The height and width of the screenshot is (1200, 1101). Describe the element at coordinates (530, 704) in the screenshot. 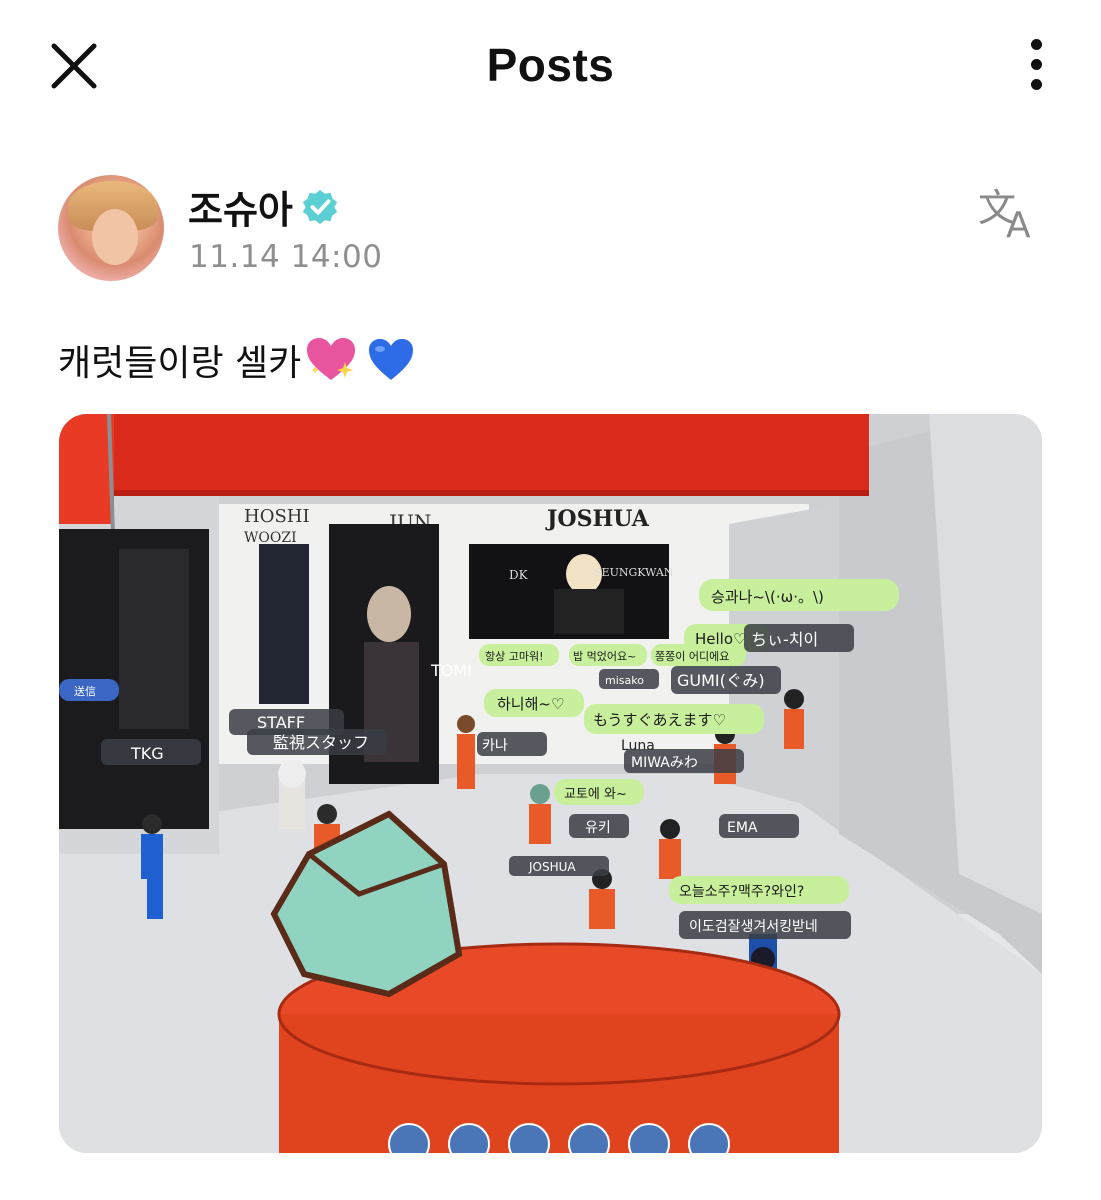

I see `chat-bubble-6: 하니해~♡` at that location.